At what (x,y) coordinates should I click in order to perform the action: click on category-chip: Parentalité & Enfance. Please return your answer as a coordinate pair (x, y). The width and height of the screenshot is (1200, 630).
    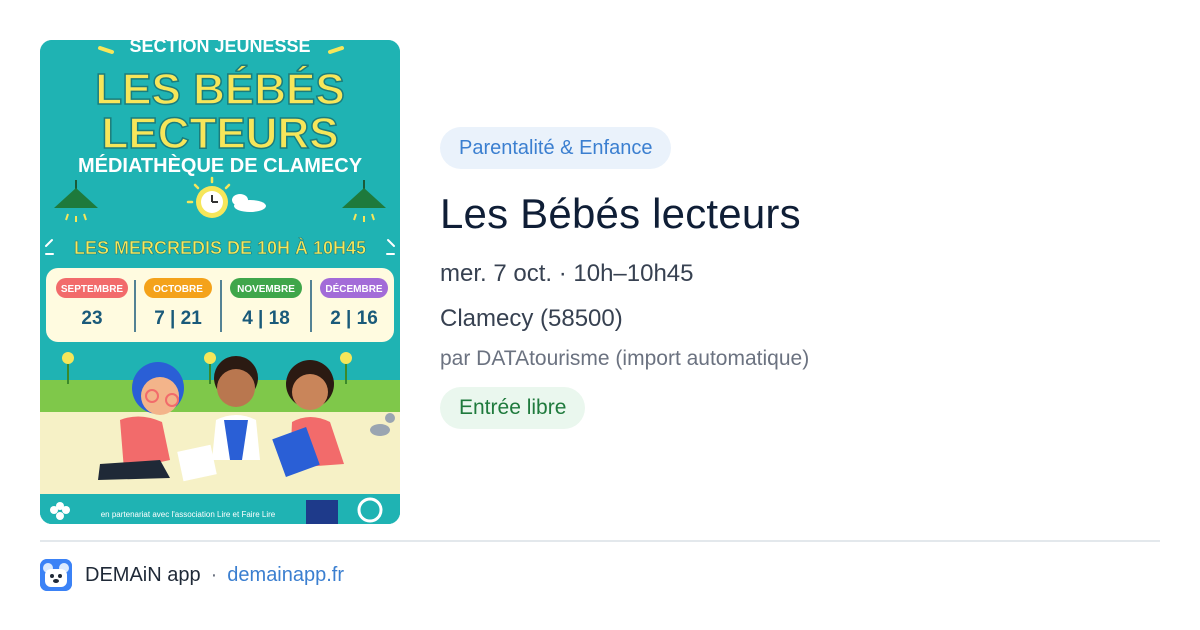
    Looking at the image, I should click on (556, 148).